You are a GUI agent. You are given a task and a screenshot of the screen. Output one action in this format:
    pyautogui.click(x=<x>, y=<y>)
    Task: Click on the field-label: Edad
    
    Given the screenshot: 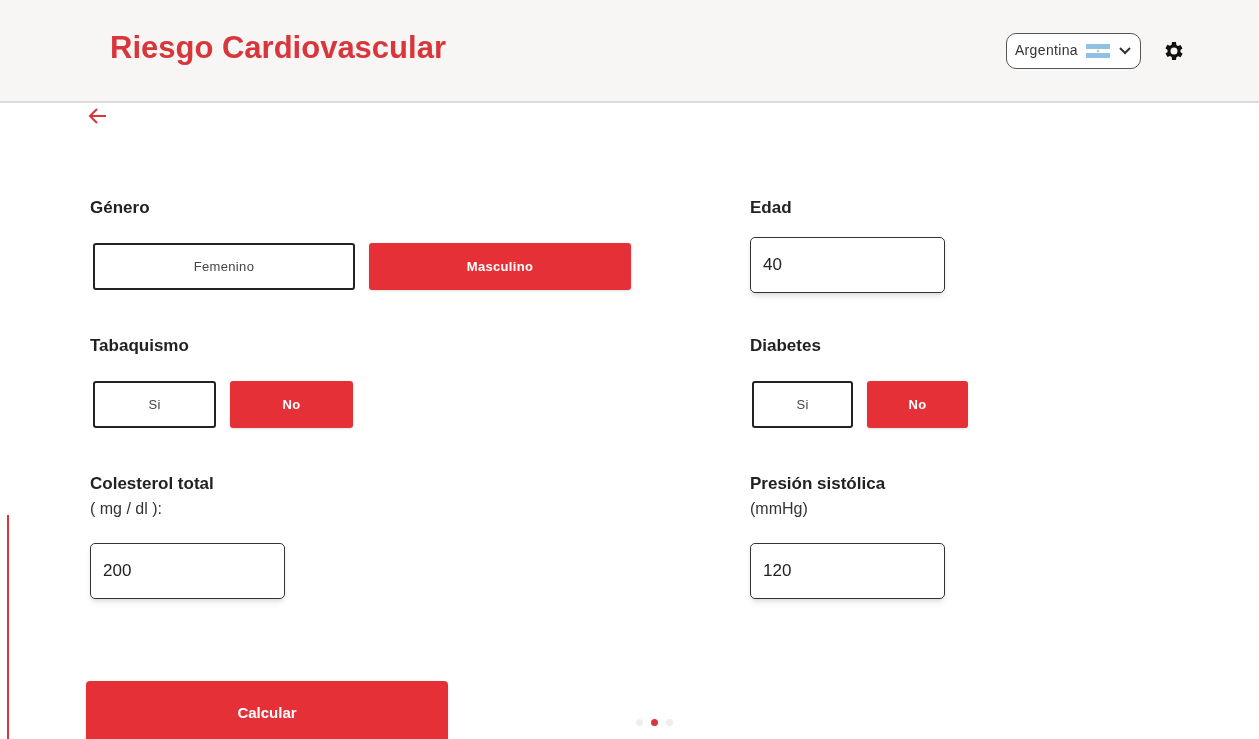 What is the action you would take?
    pyautogui.click(x=771, y=207)
    